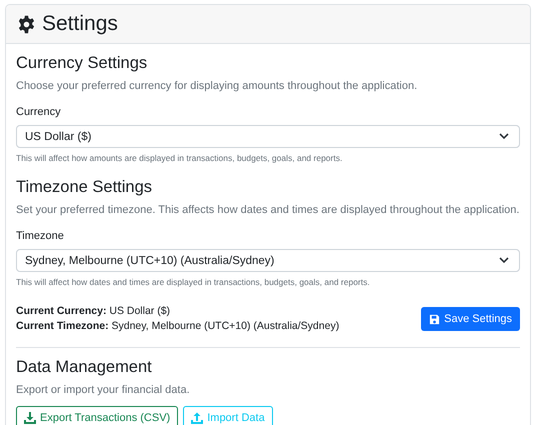  Describe the element at coordinates (193, 282) in the screenshot. I see `help-text: This will affect how dates and times are displayed in transactions, budgets, goals, and reports.` at that location.